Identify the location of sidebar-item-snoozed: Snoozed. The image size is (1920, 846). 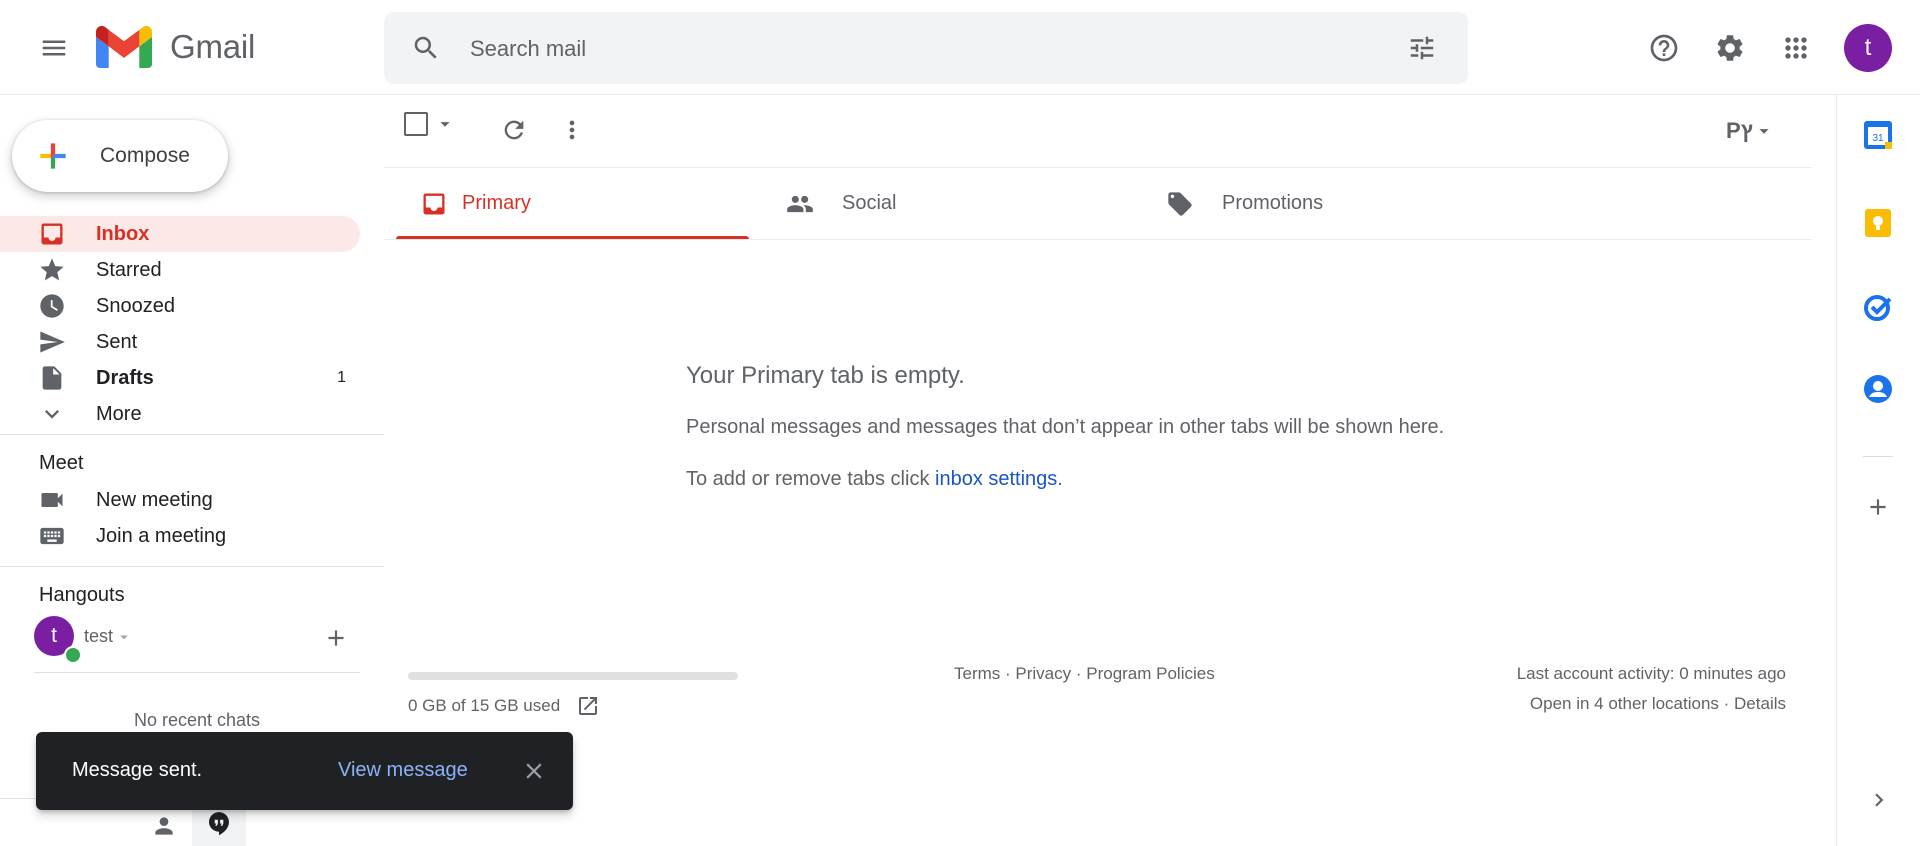
(180, 306).